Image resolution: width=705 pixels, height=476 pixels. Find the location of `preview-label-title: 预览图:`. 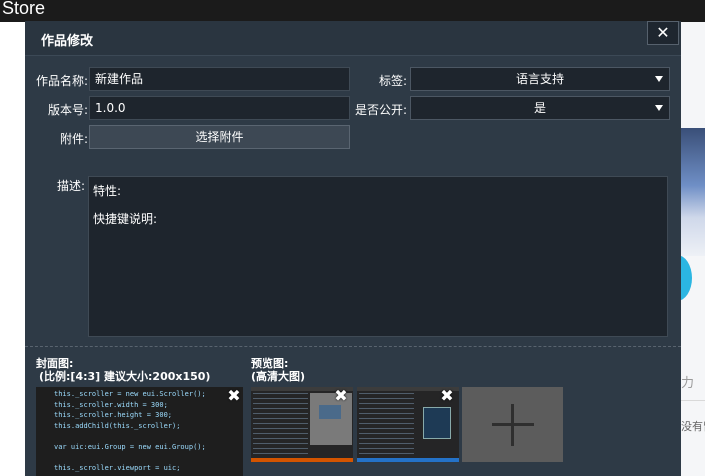

preview-label-title: 预览图: is located at coordinates (270, 363).